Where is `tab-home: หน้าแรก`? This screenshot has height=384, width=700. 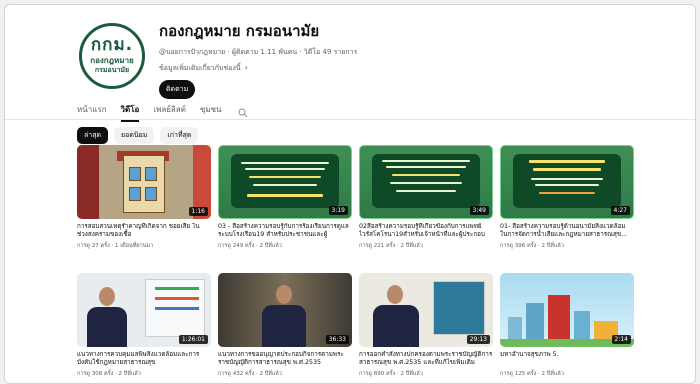
tab-home: หน้าแรก is located at coordinates (92, 111).